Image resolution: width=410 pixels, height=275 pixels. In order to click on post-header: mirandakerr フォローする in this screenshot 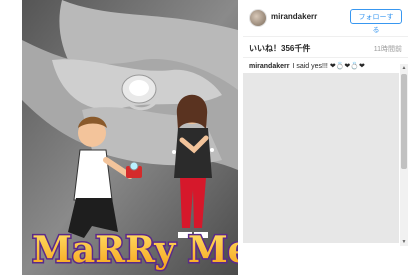, I will do `click(325, 18)`.